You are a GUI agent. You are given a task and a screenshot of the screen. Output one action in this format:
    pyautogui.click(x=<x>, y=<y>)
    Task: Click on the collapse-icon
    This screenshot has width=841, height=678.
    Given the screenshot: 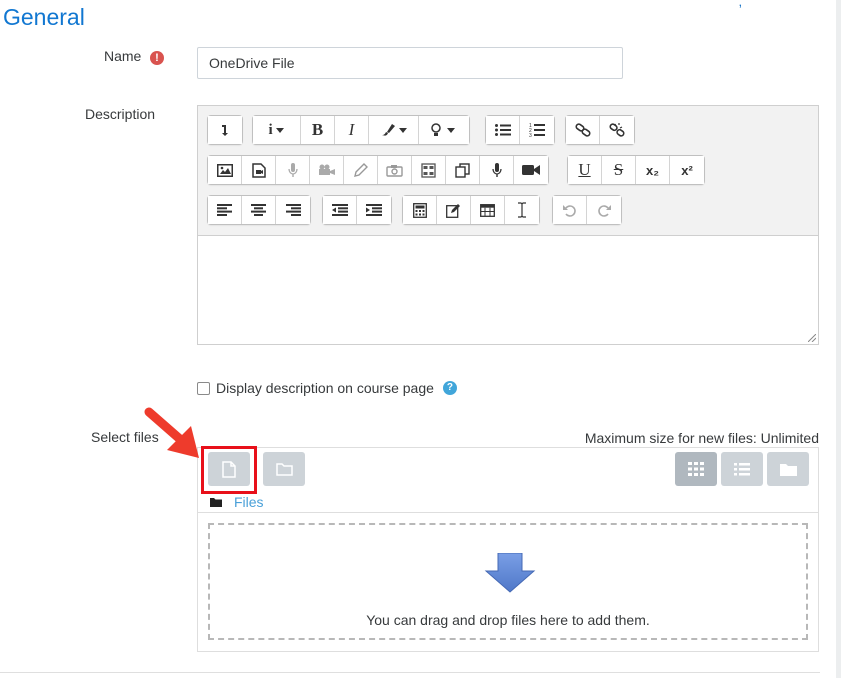 What is the action you would take?
    pyautogui.click(x=225, y=130)
    